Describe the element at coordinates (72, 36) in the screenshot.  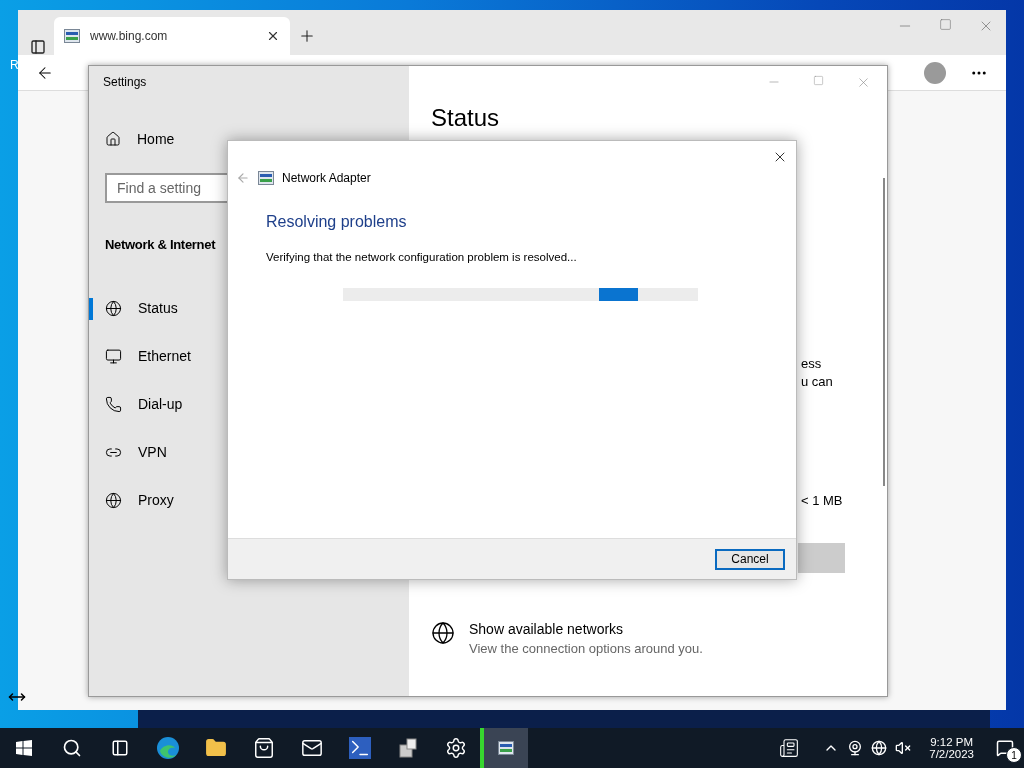
I see `page-icon` at that location.